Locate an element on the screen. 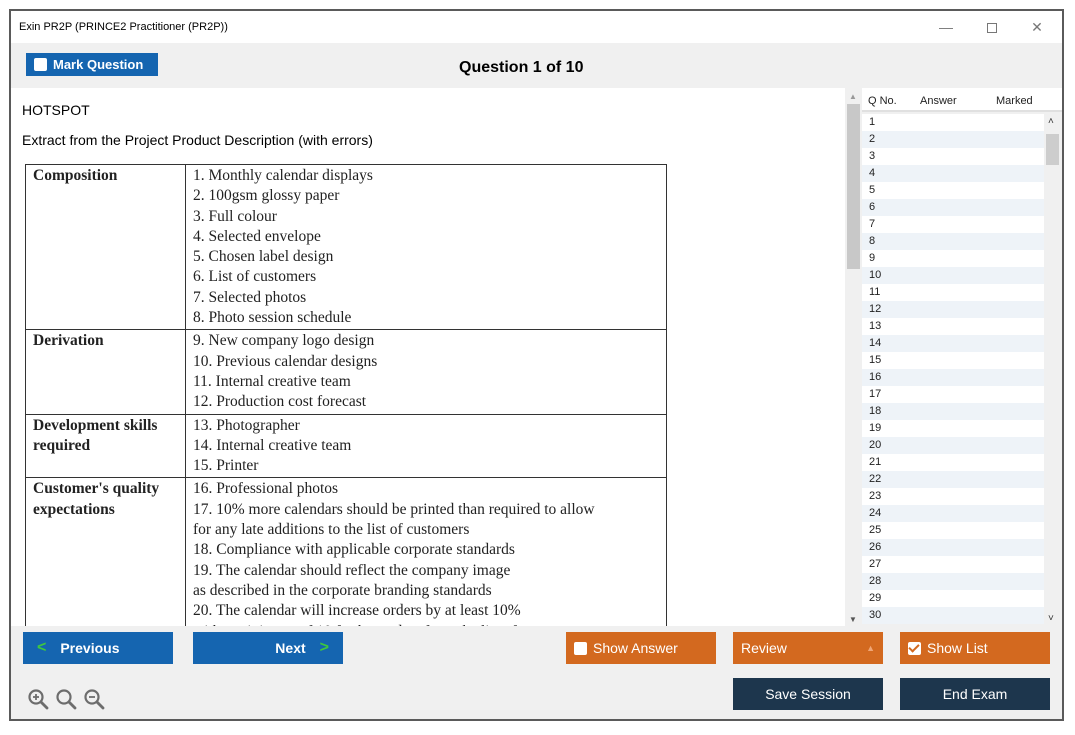  next-label: Next is located at coordinates (290, 648).